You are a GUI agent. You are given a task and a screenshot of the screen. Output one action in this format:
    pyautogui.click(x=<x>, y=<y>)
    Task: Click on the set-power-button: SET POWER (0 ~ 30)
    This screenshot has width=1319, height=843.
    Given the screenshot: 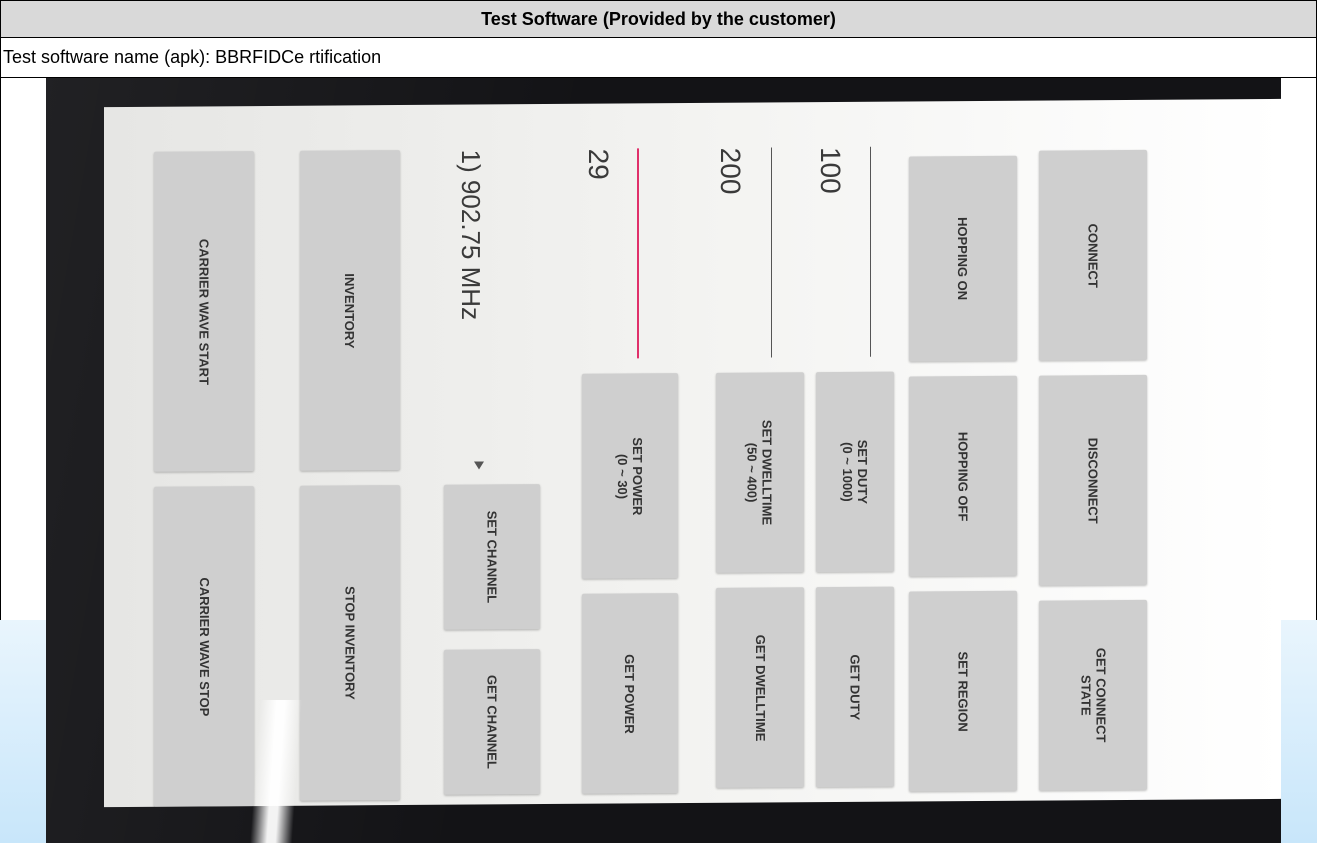 What is the action you would take?
    pyautogui.click(x=630, y=476)
    